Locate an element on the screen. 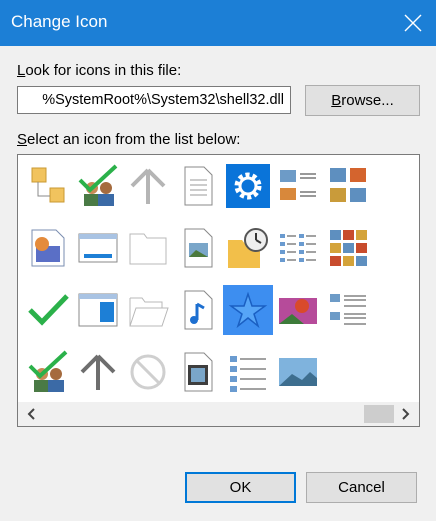  close-icon is located at coordinates (413, 23).